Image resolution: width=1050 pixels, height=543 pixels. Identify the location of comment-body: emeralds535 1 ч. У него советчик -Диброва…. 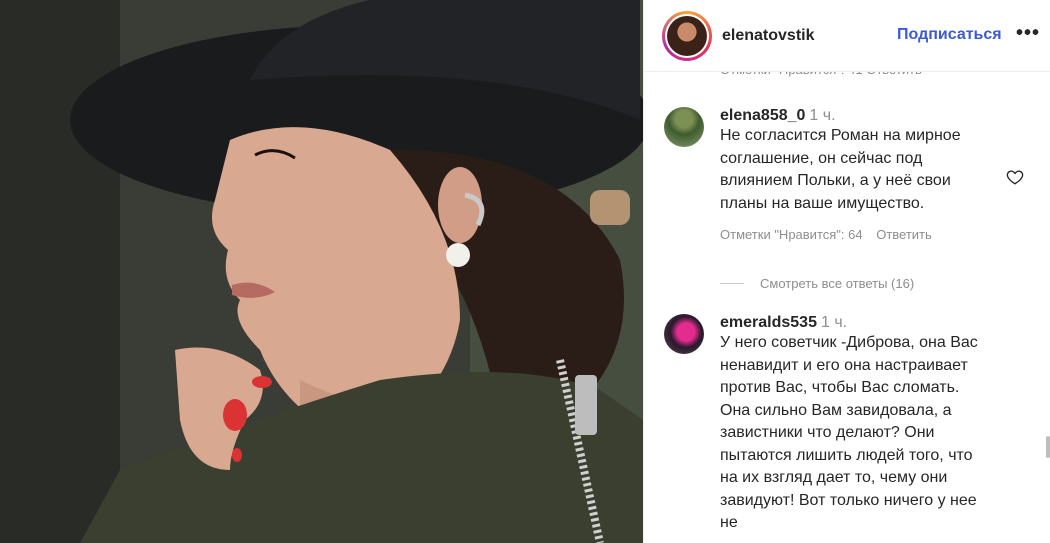
(855, 424).